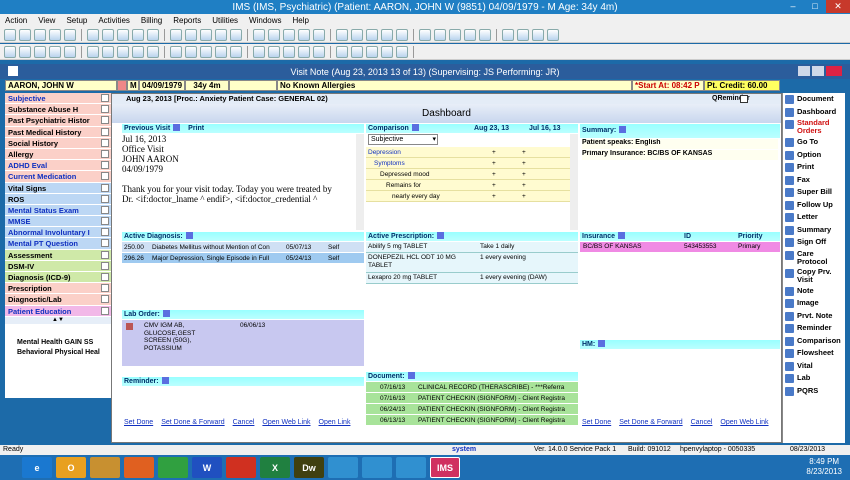 The height and width of the screenshot is (480, 850). I want to click on set-done-link: Set Done, so click(138, 422).